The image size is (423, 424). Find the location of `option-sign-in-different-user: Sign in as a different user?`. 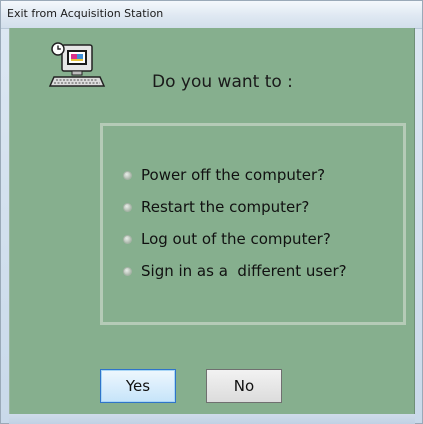

option-sign-in-different-user: Sign in as a different user? is located at coordinates (235, 271).